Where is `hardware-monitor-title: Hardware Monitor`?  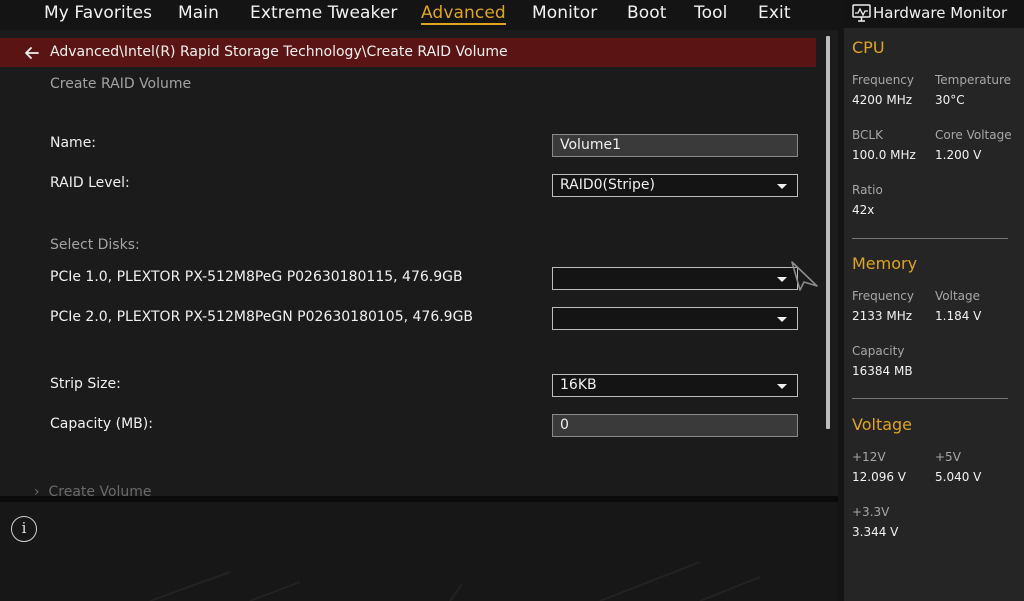
hardware-monitor-title: Hardware Monitor is located at coordinates (940, 13).